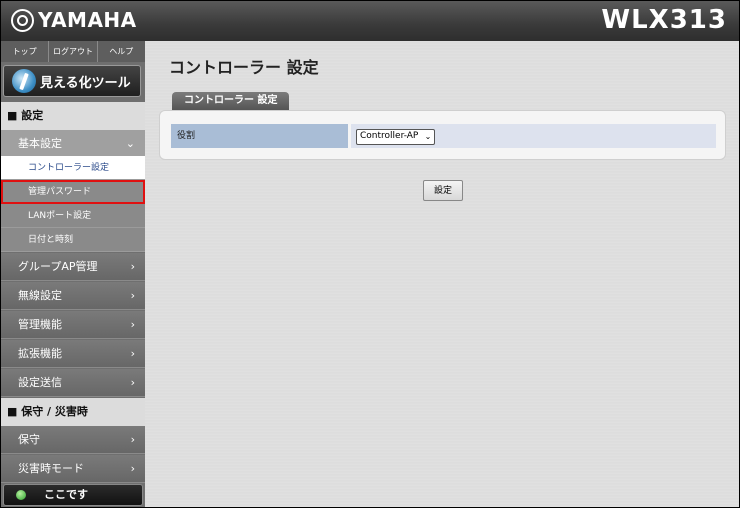 This screenshot has width=740, height=508. What do you see at coordinates (73, 240) in the screenshot?
I see `sidebar-subitem-date-time: 日付と時刻` at bounding box center [73, 240].